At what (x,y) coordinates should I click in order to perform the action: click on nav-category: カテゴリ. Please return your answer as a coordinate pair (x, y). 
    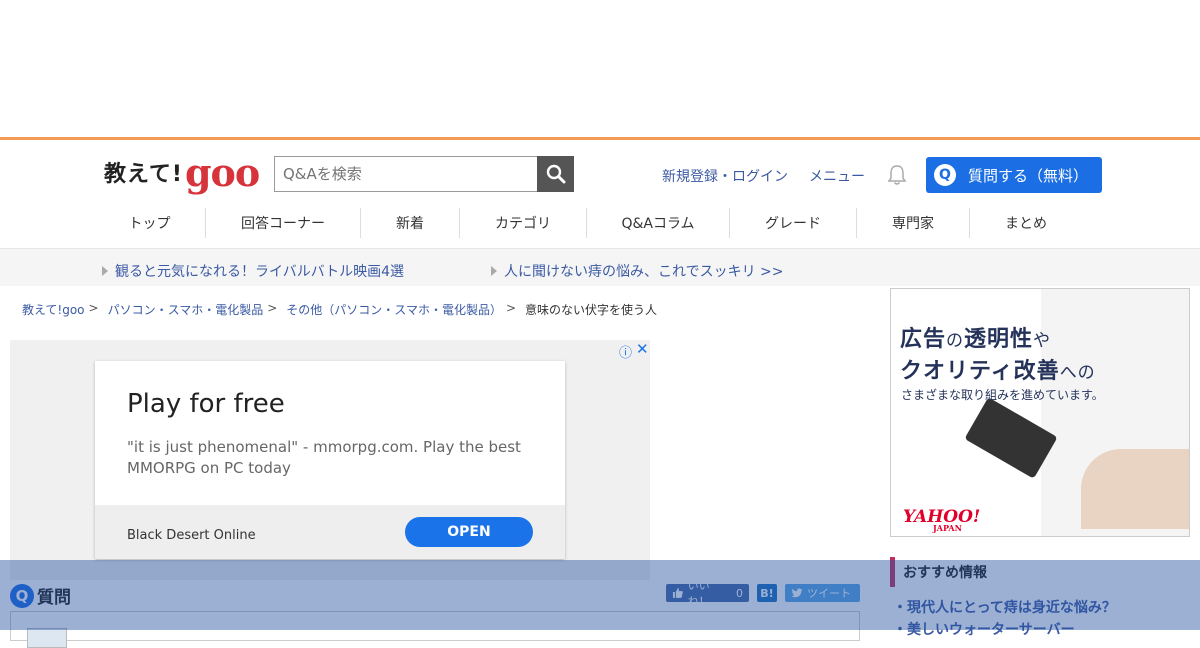
    Looking at the image, I should click on (523, 223).